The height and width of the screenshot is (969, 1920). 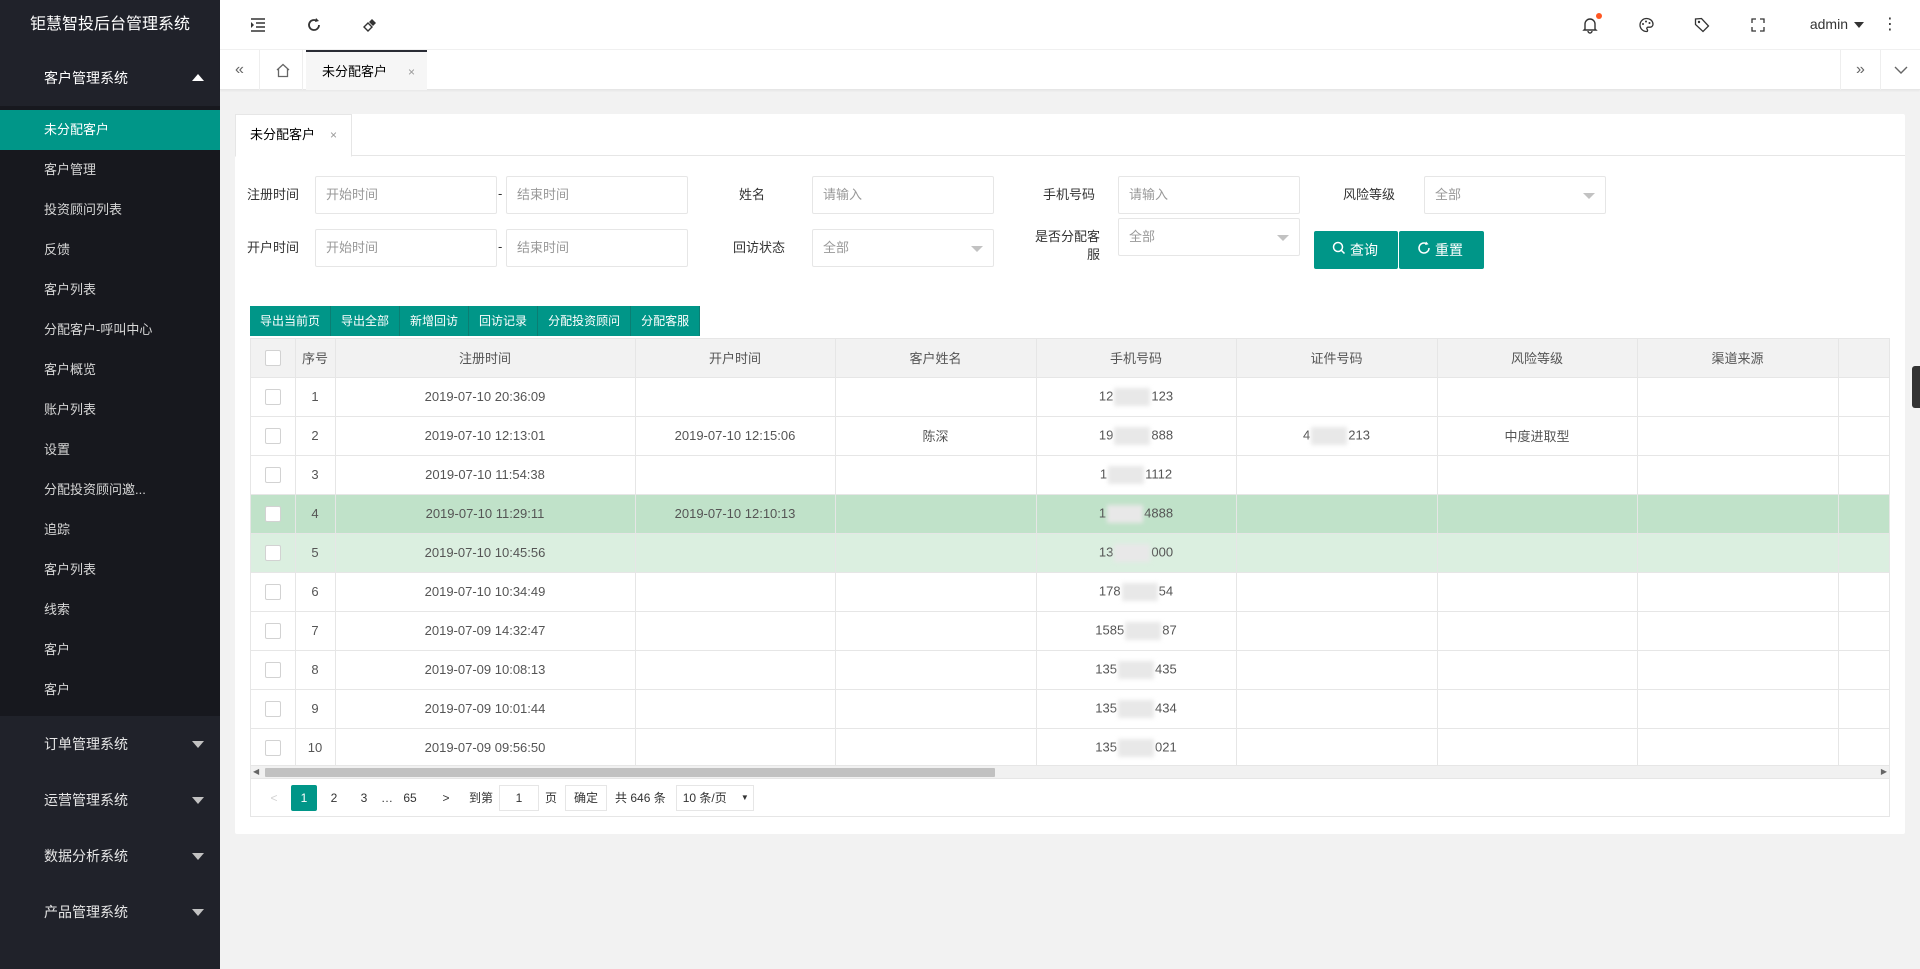 What do you see at coordinates (272, 358) in the screenshot?
I see `select-all-checkbox` at bounding box center [272, 358].